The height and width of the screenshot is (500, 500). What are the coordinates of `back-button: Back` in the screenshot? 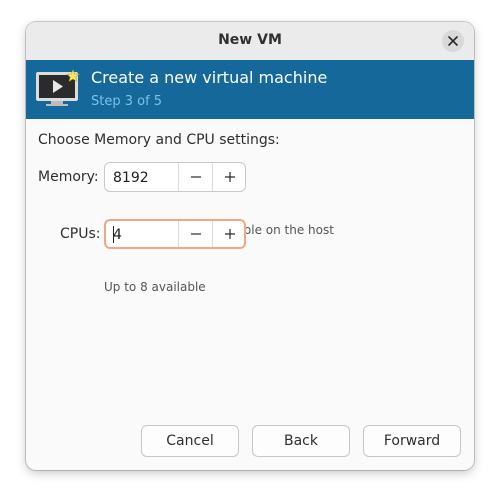 It's located at (301, 441).